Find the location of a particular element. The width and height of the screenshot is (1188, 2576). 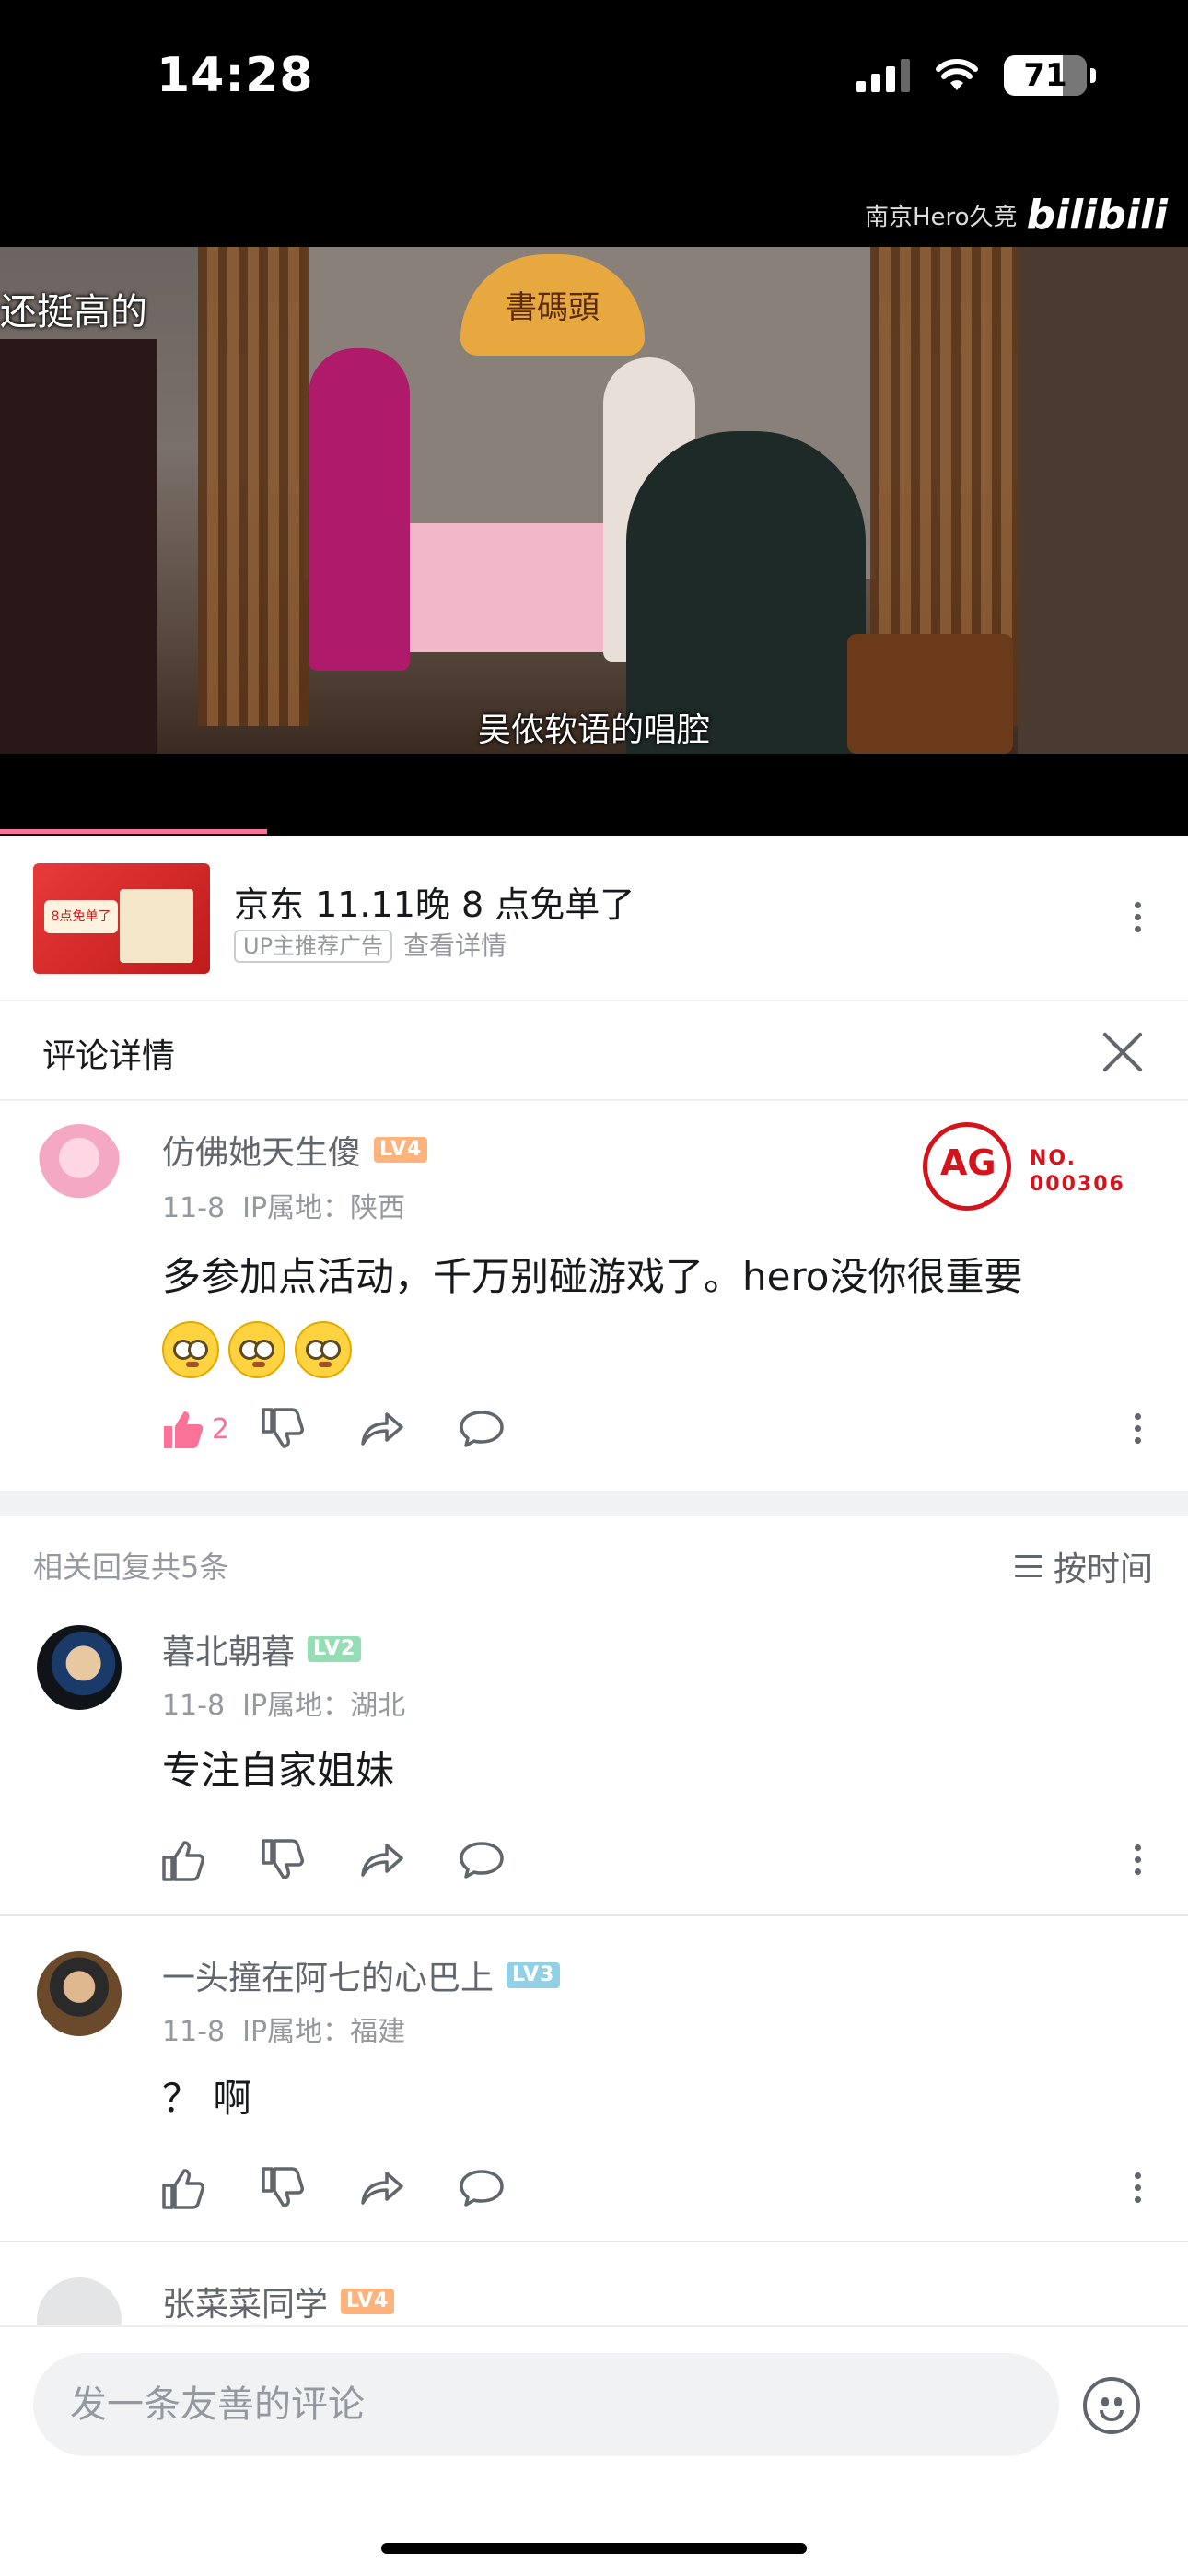

like-button: 2 is located at coordinates (210, 1429).